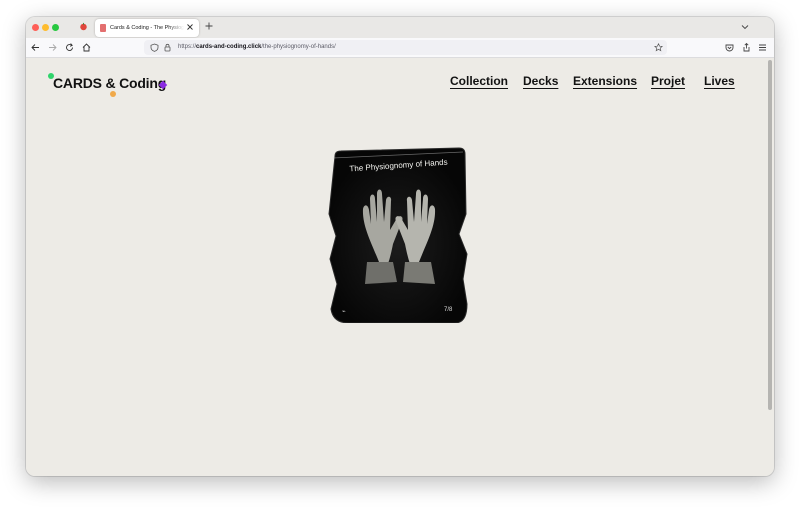 This screenshot has height=511, width=800. I want to click on card-symbol: ⌁, so click(344, 312).